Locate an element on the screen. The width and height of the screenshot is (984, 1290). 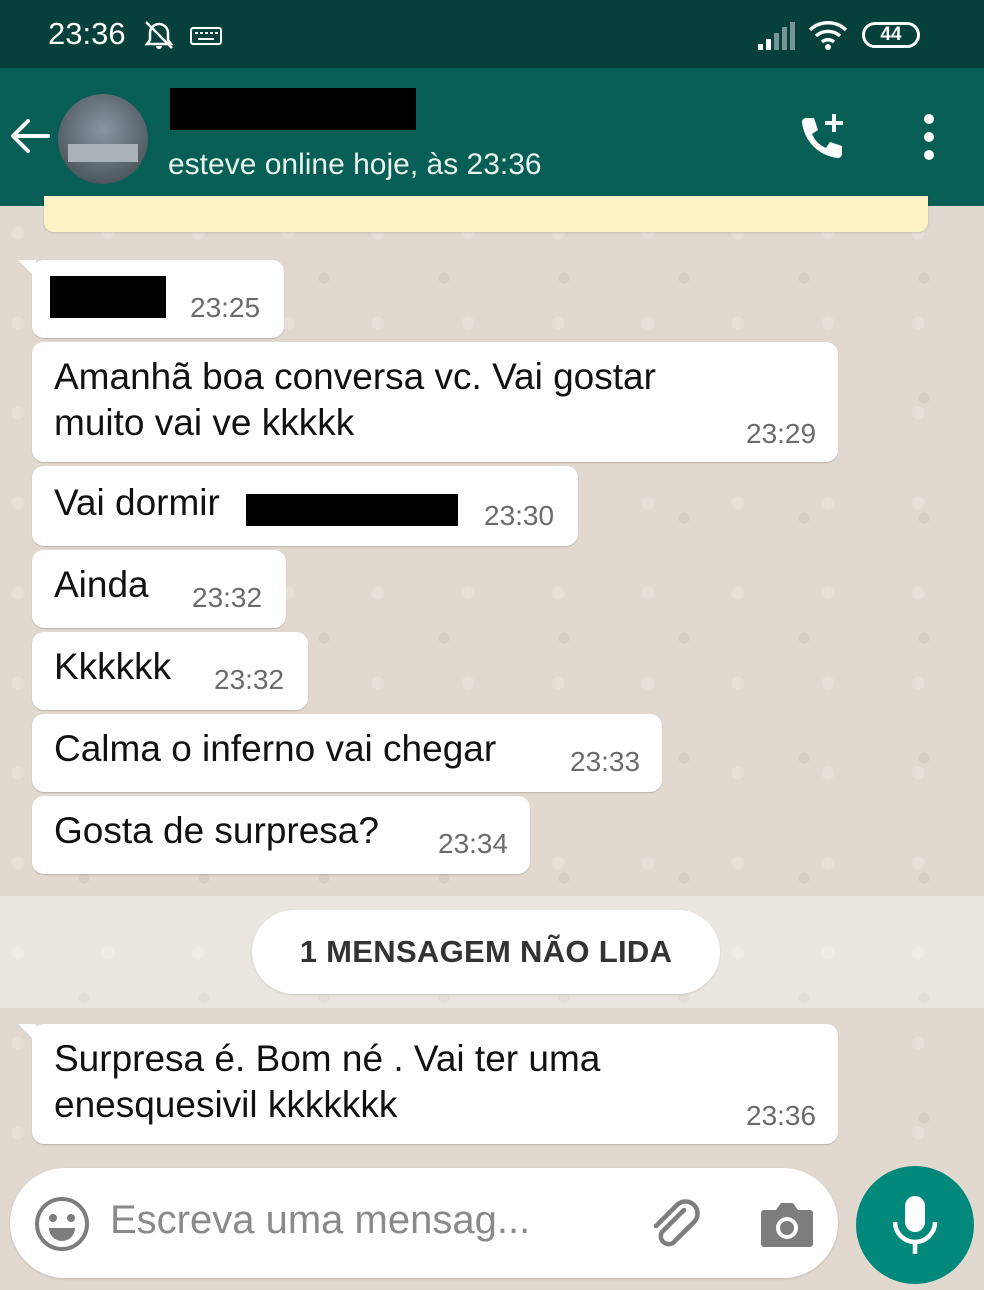
message-bubble: Ainda 23:32 is located at coordinates (159, 589).